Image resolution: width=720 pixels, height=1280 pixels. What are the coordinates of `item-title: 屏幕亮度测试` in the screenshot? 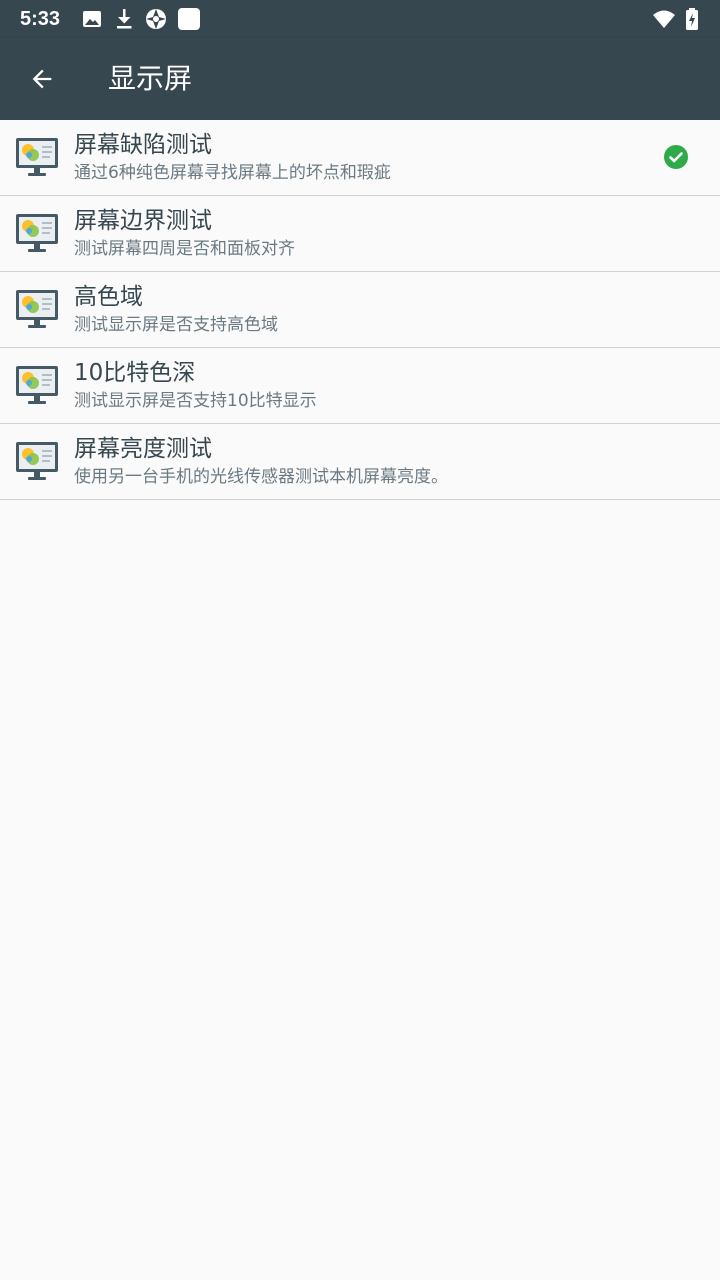 It's located at (143, 449).